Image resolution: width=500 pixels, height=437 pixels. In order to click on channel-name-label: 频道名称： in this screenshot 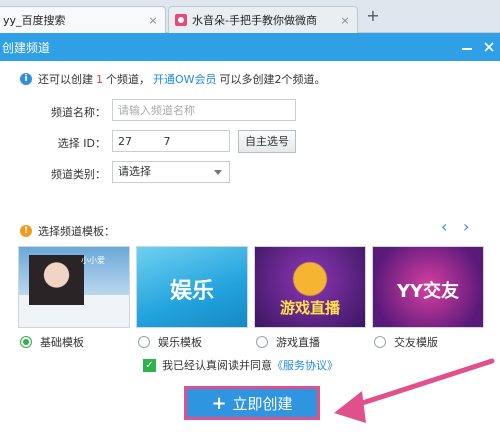, I will do `click(78, 112)`.